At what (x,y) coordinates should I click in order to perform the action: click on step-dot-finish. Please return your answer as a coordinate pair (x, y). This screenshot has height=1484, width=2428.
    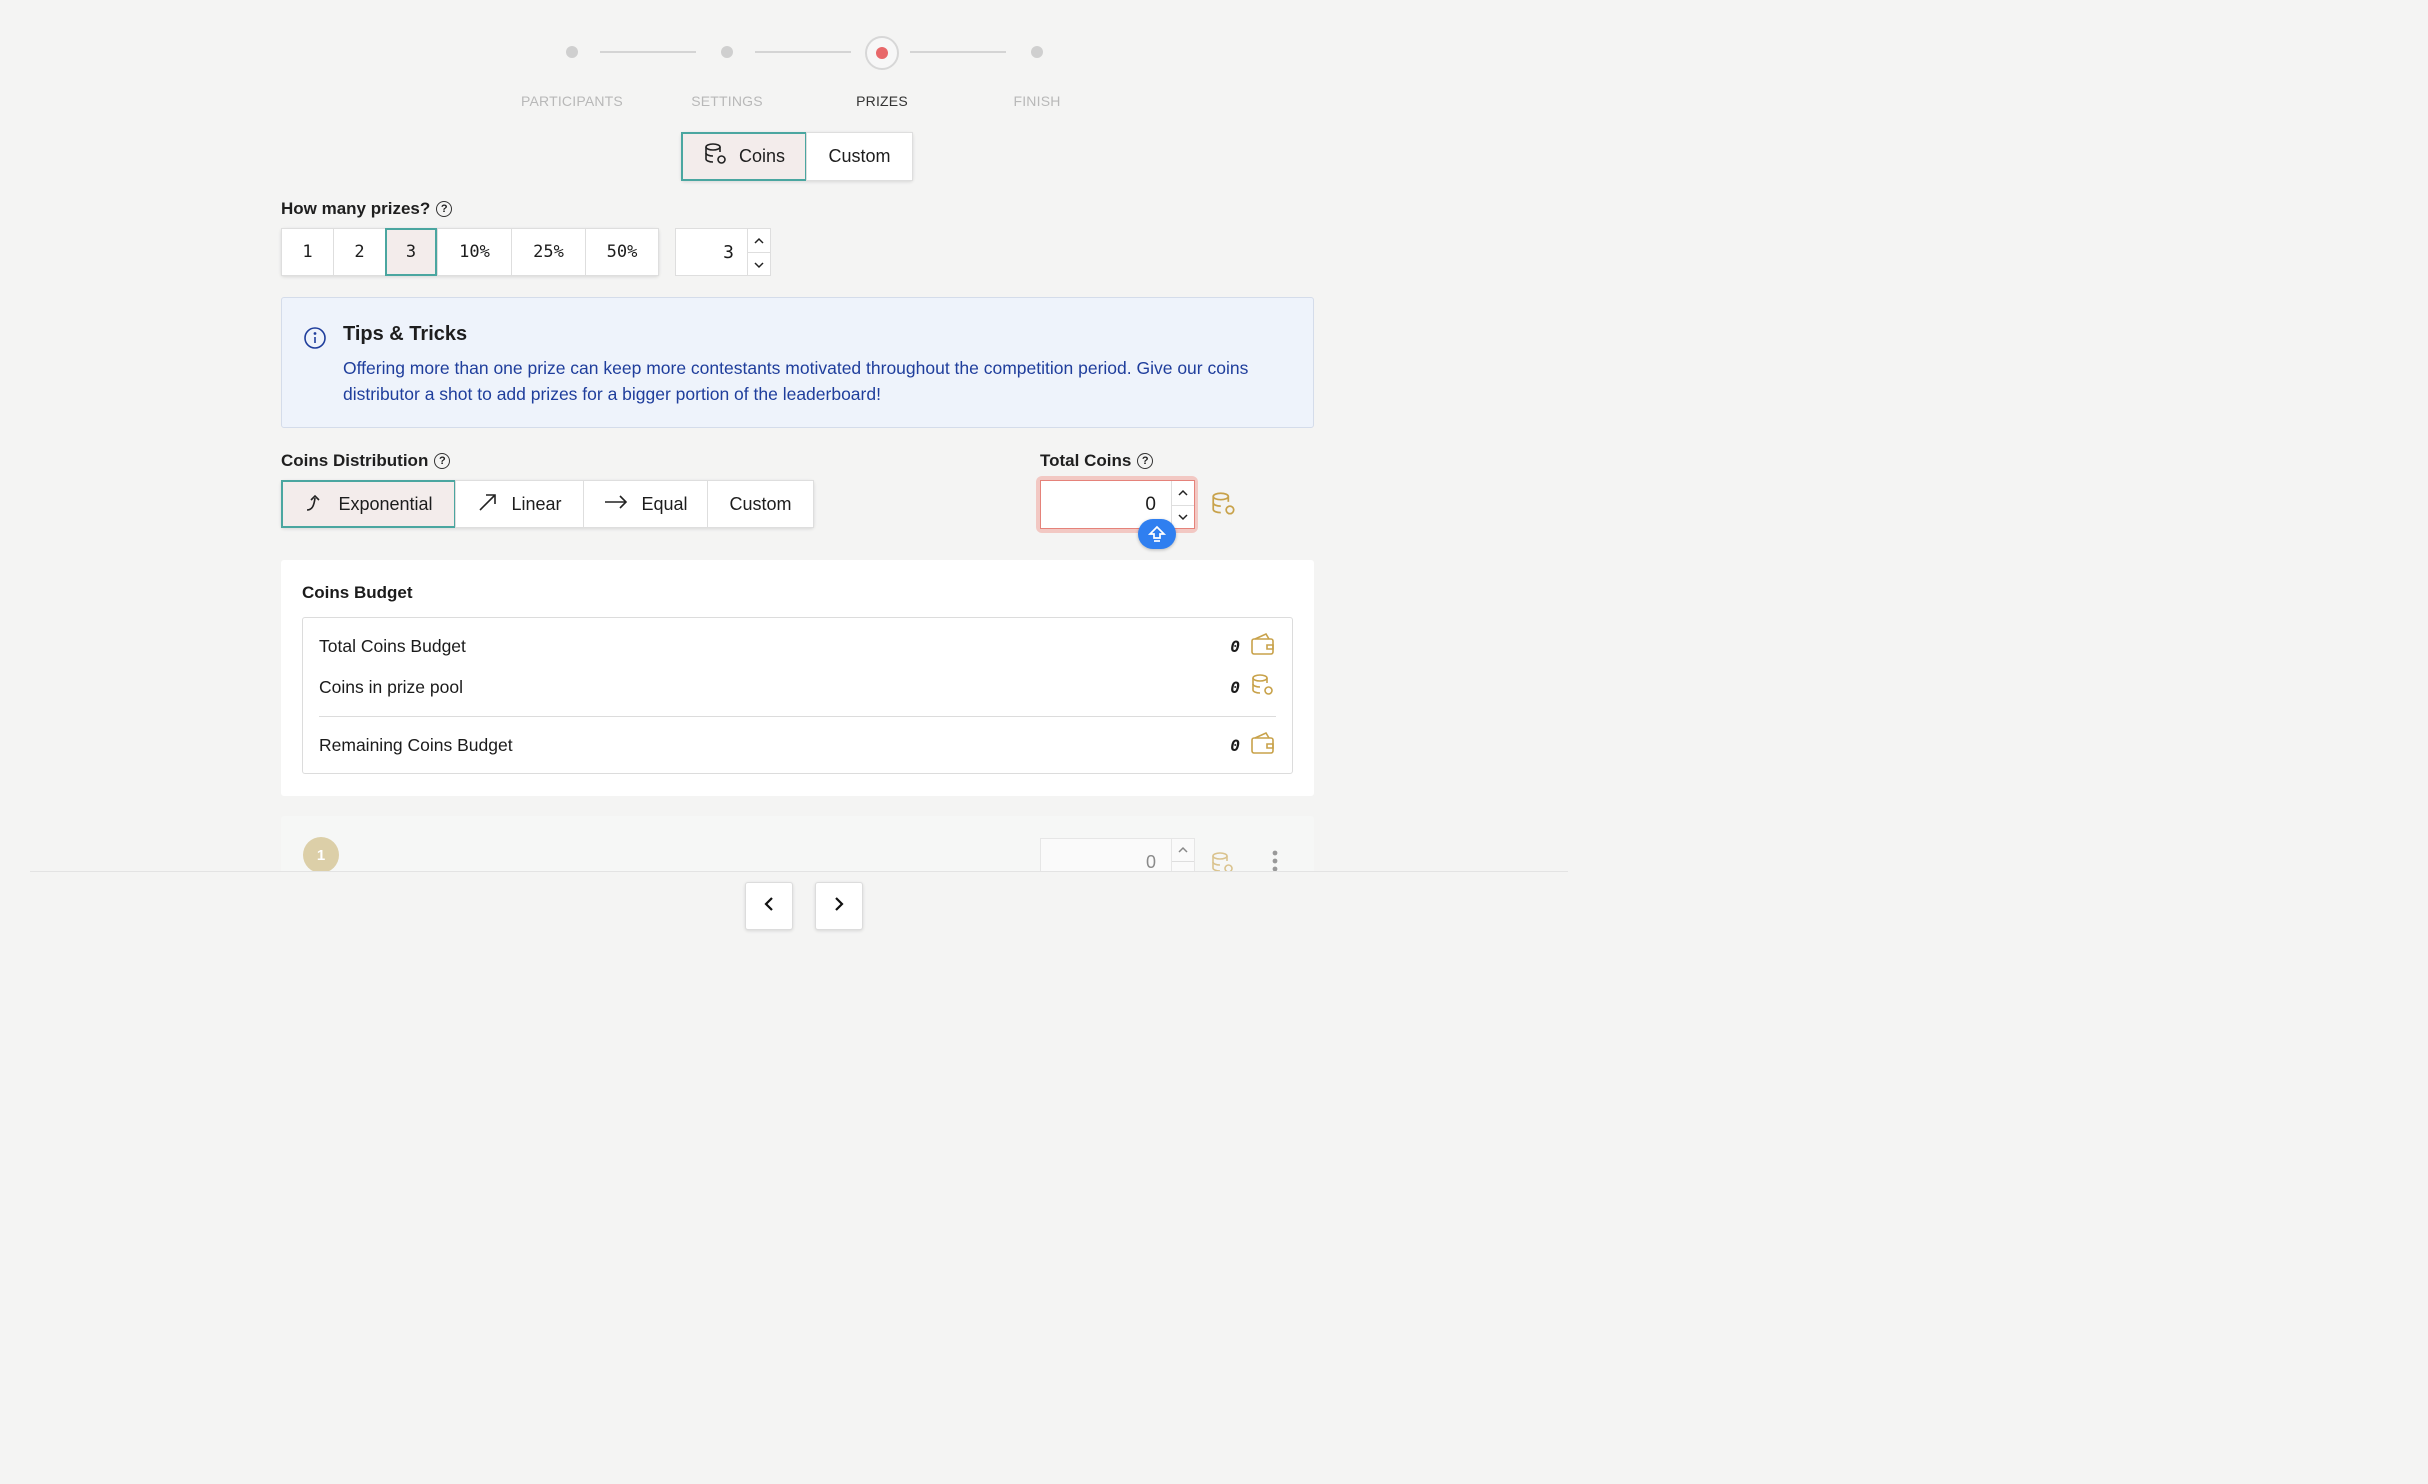
    Looking at the image, I should click on (1037, 52).